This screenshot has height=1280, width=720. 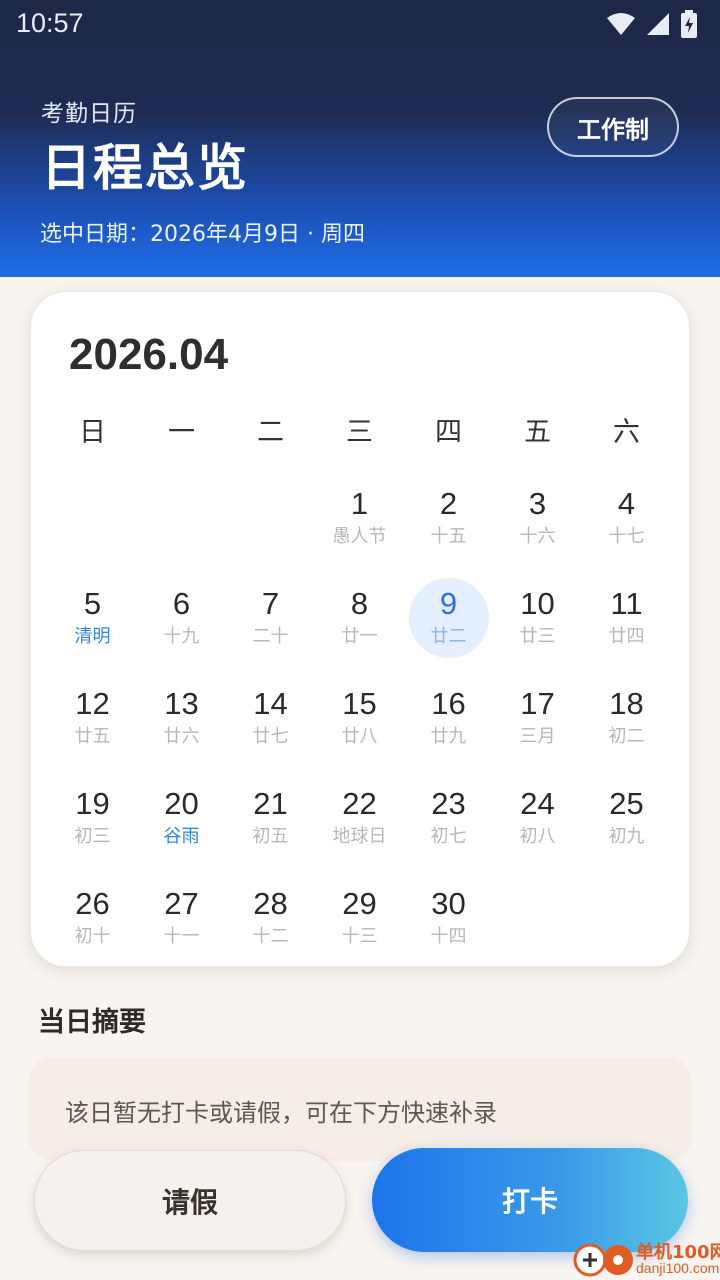 I want to click on calendar-day: 4 十七, so click(x=626, y=514).